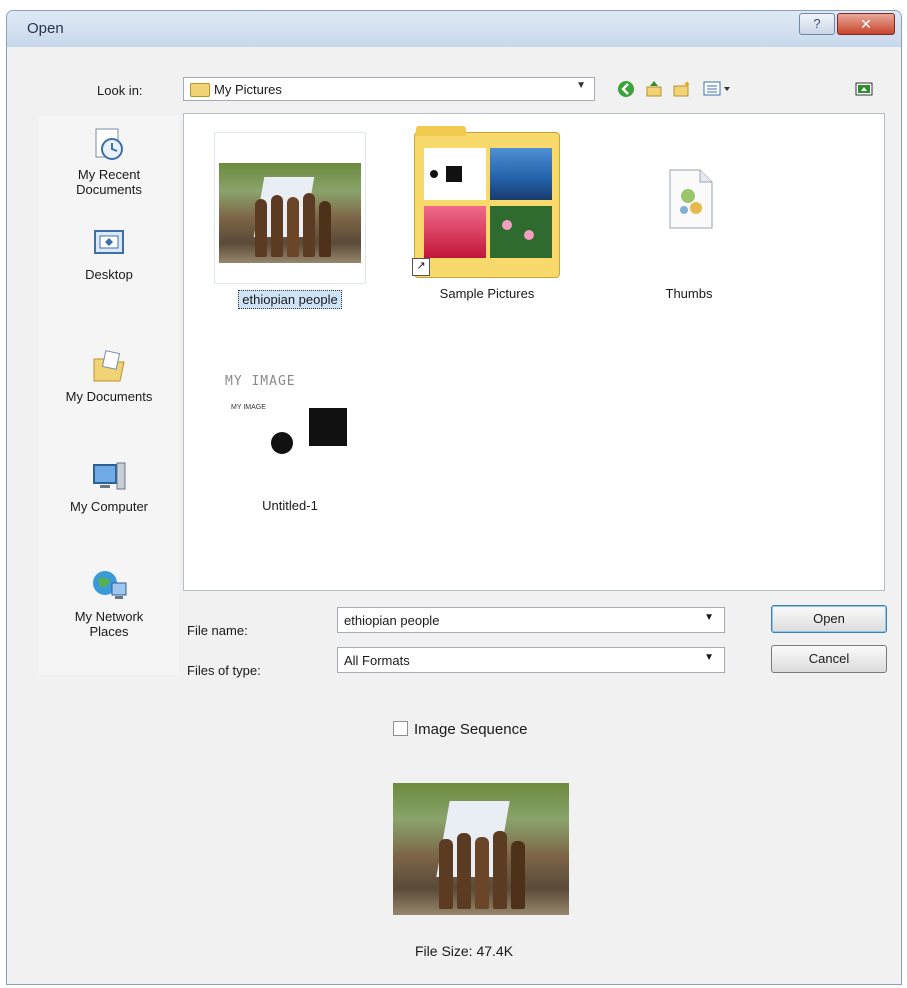  I want to click on image-sequence-option: Image Sequence, so click(460, 729).